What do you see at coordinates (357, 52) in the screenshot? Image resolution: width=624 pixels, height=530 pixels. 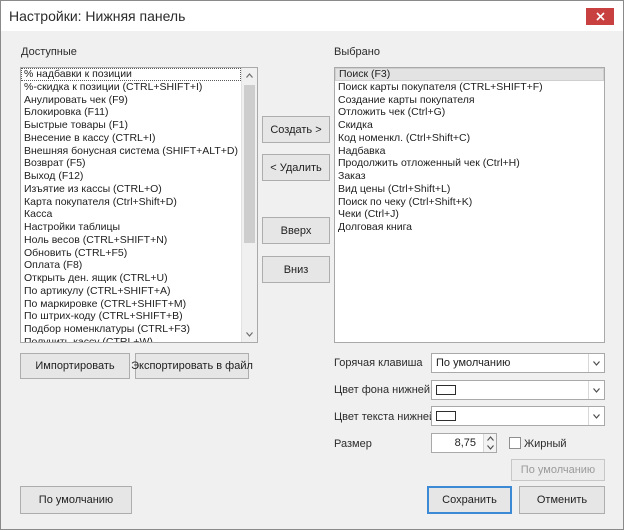 I see `selected-label: Выбрано` at bounding box center [357, 52].